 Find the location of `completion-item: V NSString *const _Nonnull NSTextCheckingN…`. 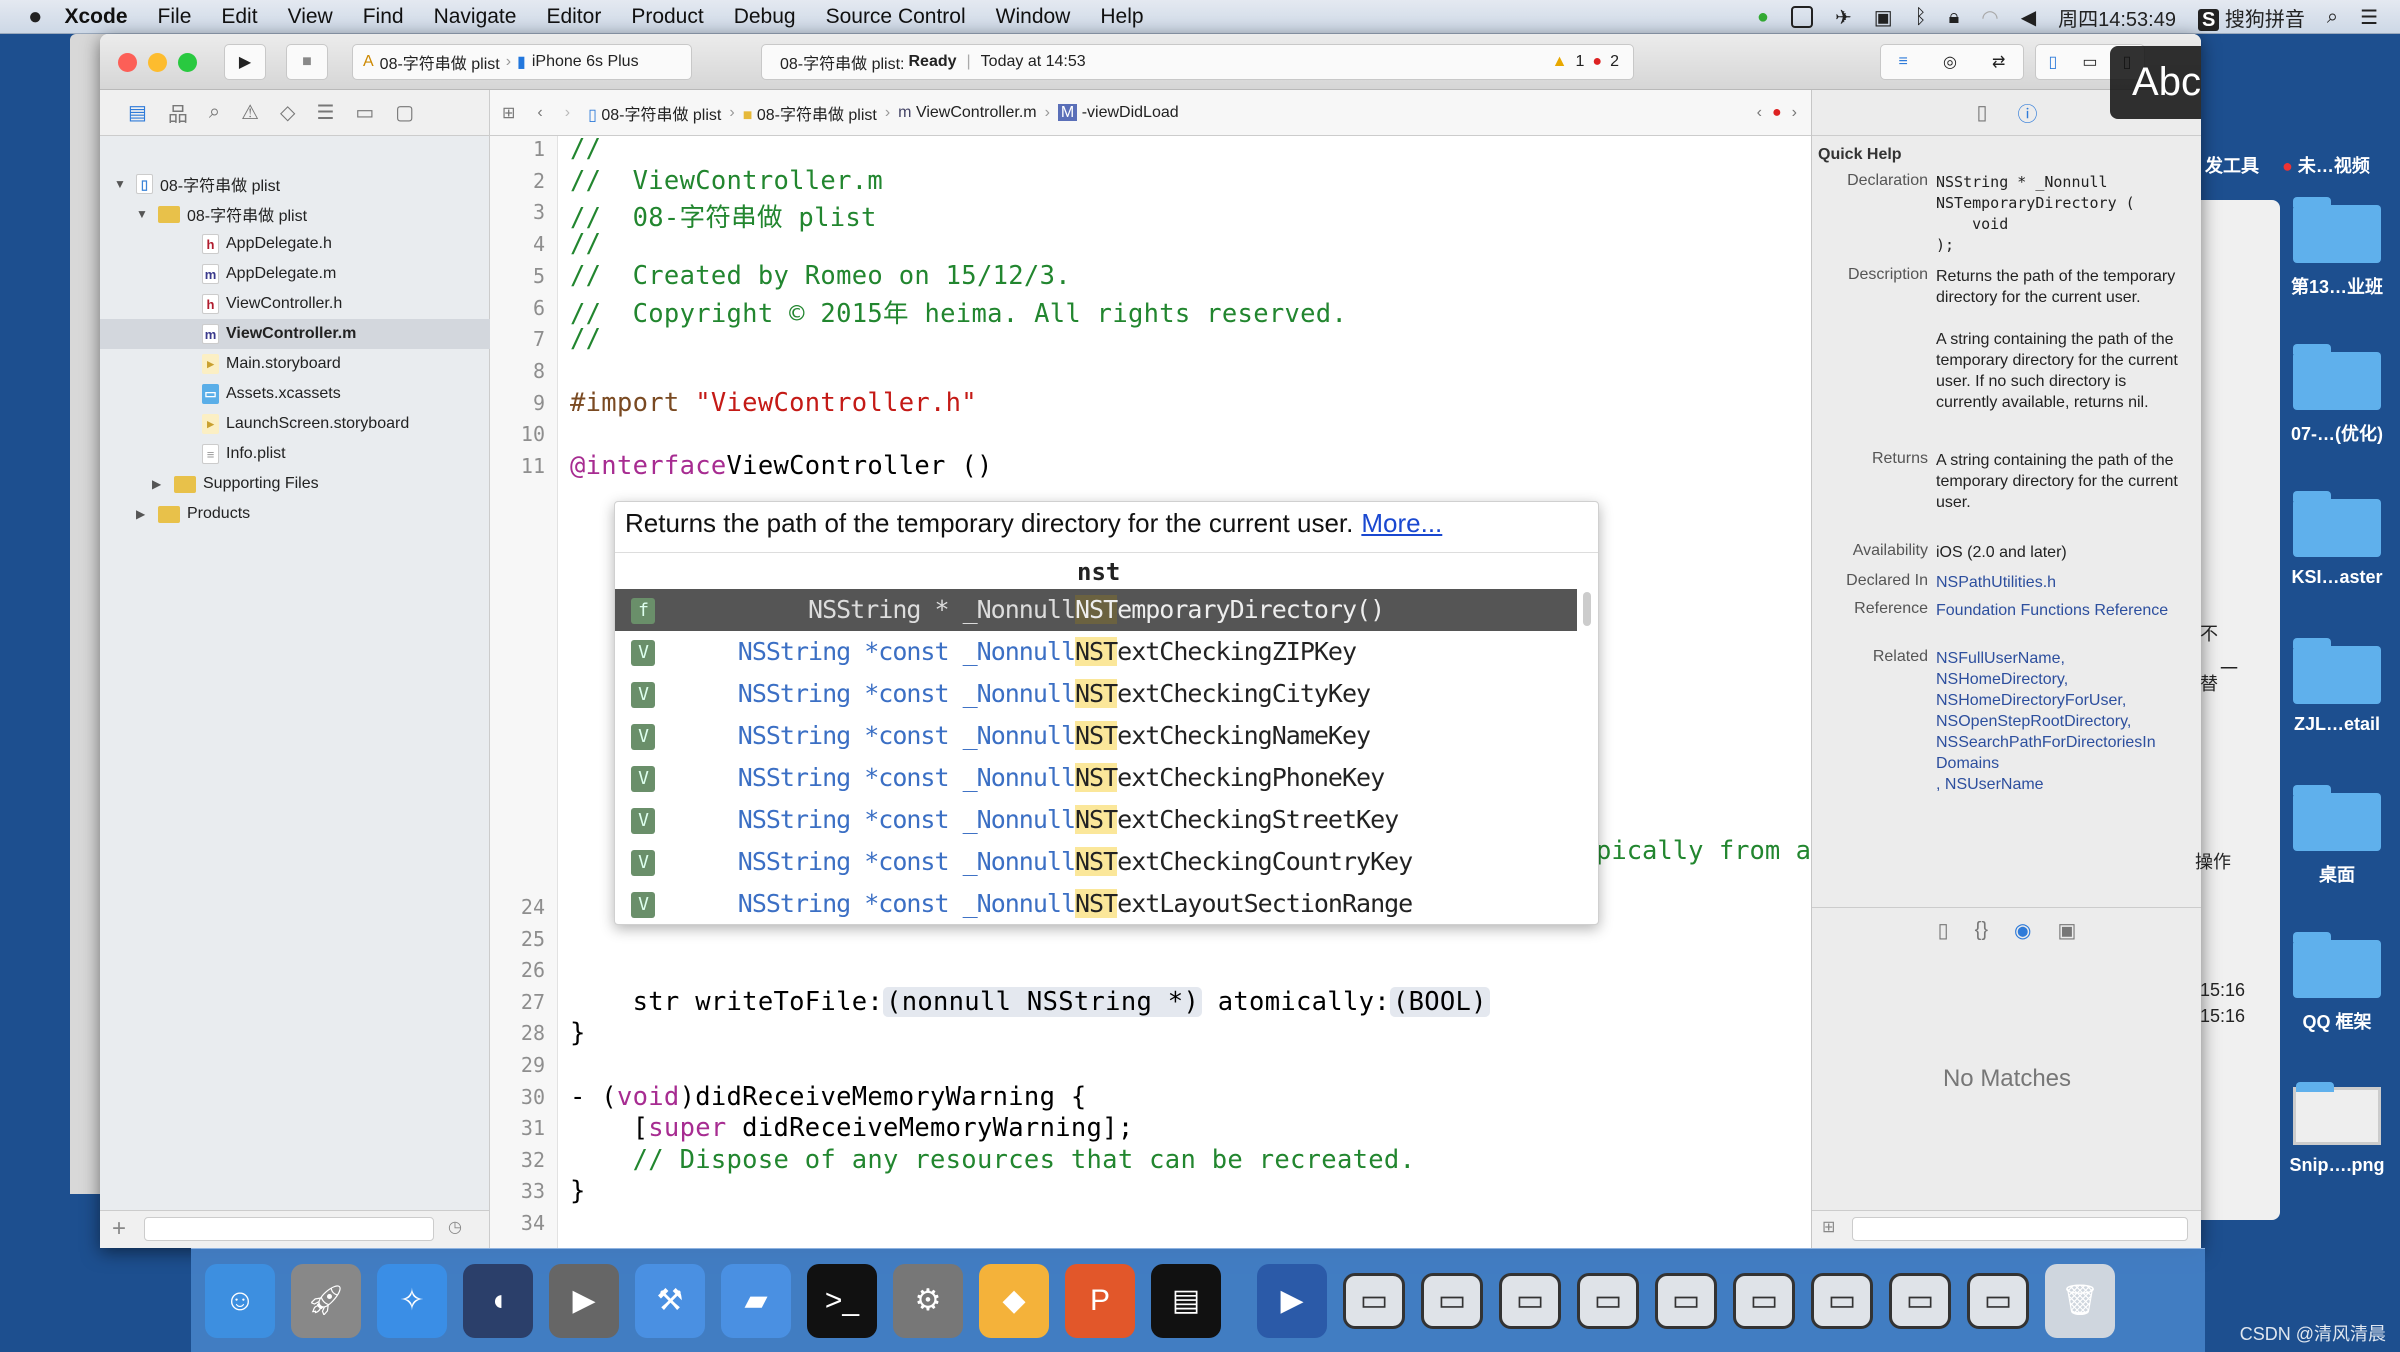

completion-item: V NSString *const _Nonnull NSTextCheckingN… is located at coordinates (1096, 736).